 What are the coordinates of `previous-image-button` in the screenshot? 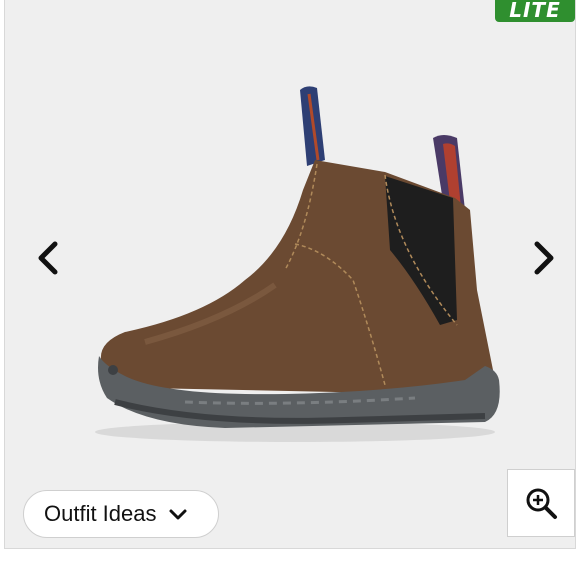 It's located at (51, 258).